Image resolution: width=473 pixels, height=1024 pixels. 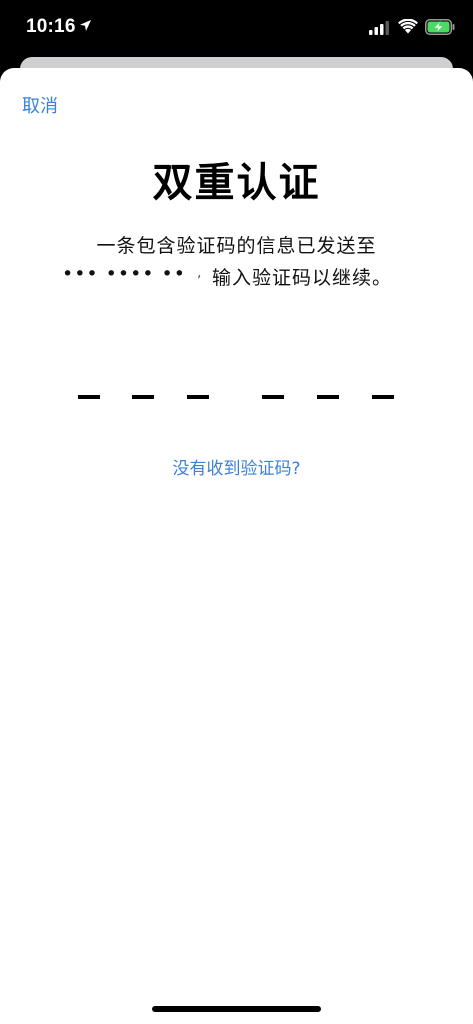 What do you see at coordinates (124, 274) in the screenshot?
I see `masked-phone-number: ••• •••• ••` at bounding box center [124, 274].